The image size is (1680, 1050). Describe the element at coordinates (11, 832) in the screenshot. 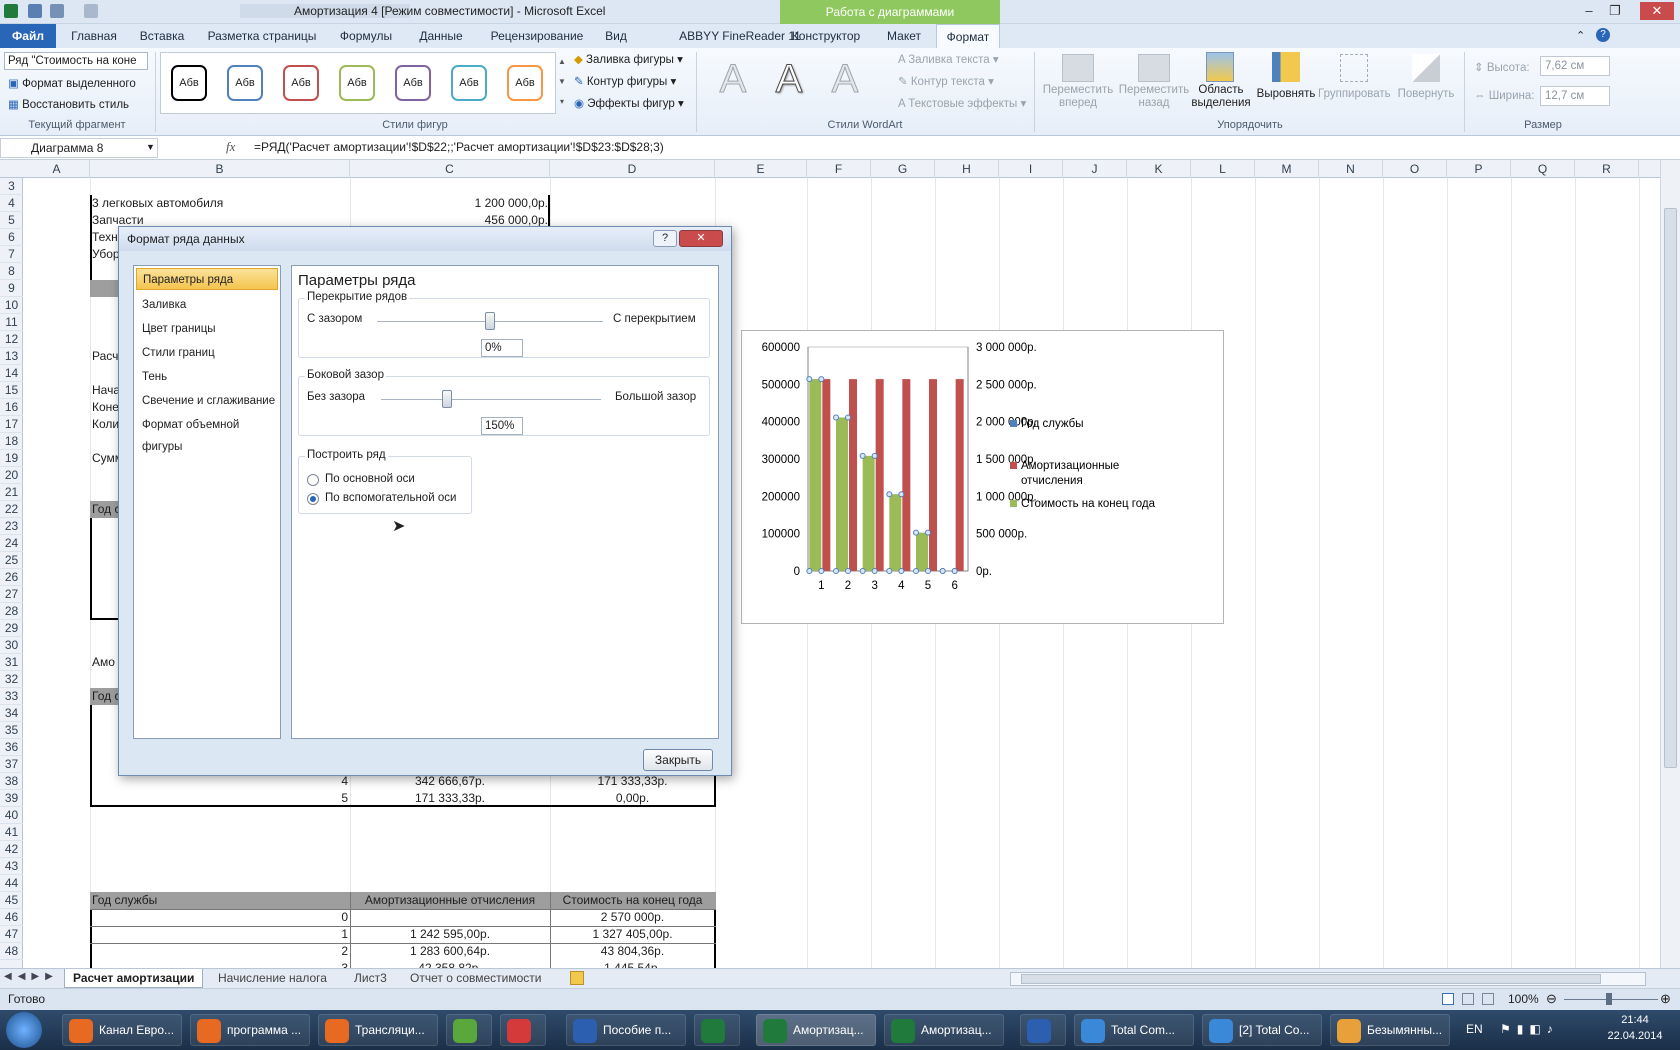

I see `row-header: 41` at that location.